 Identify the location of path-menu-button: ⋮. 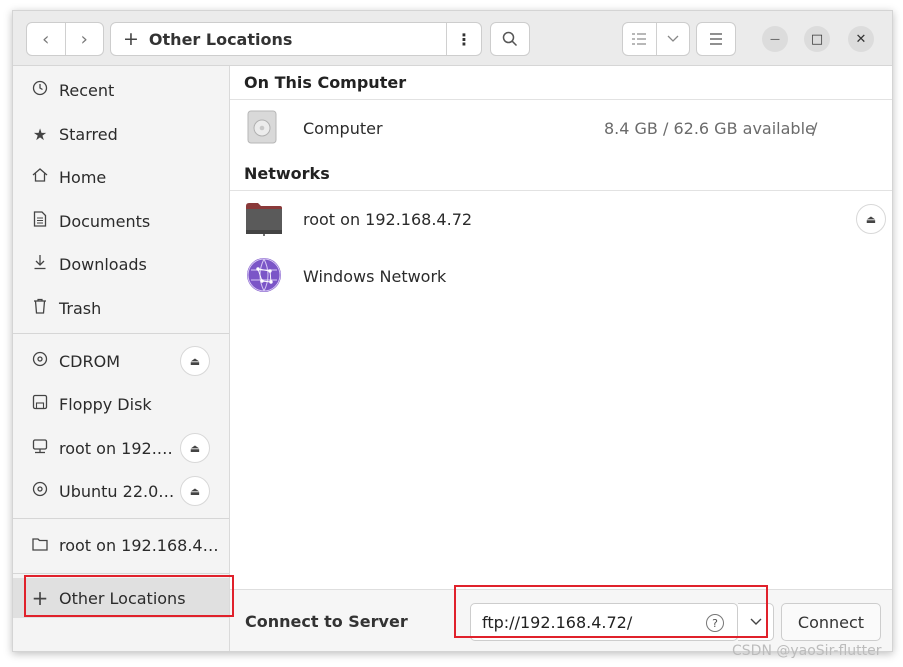
(463, 39).